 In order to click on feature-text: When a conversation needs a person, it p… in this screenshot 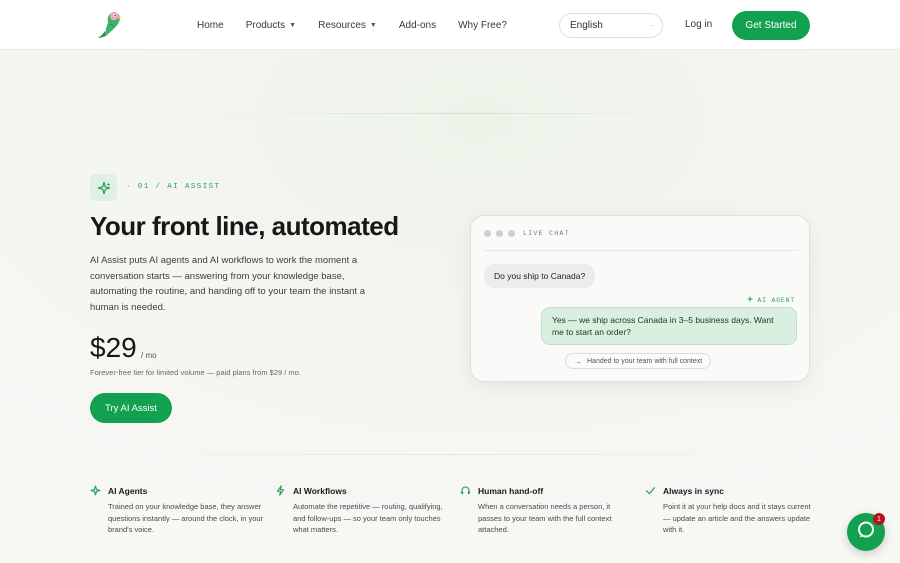, I will do `click(545, 518)`.